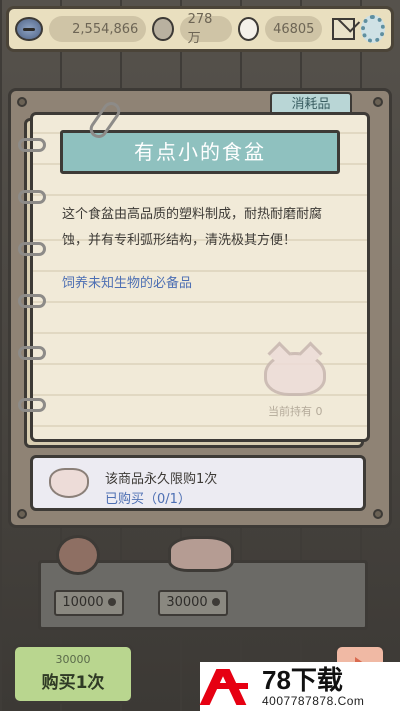  What do you see at coordinates (161, 479) in the screenshot?
I see `limit-text: 该商品永久限购1次` at bounding box center [161, 479].